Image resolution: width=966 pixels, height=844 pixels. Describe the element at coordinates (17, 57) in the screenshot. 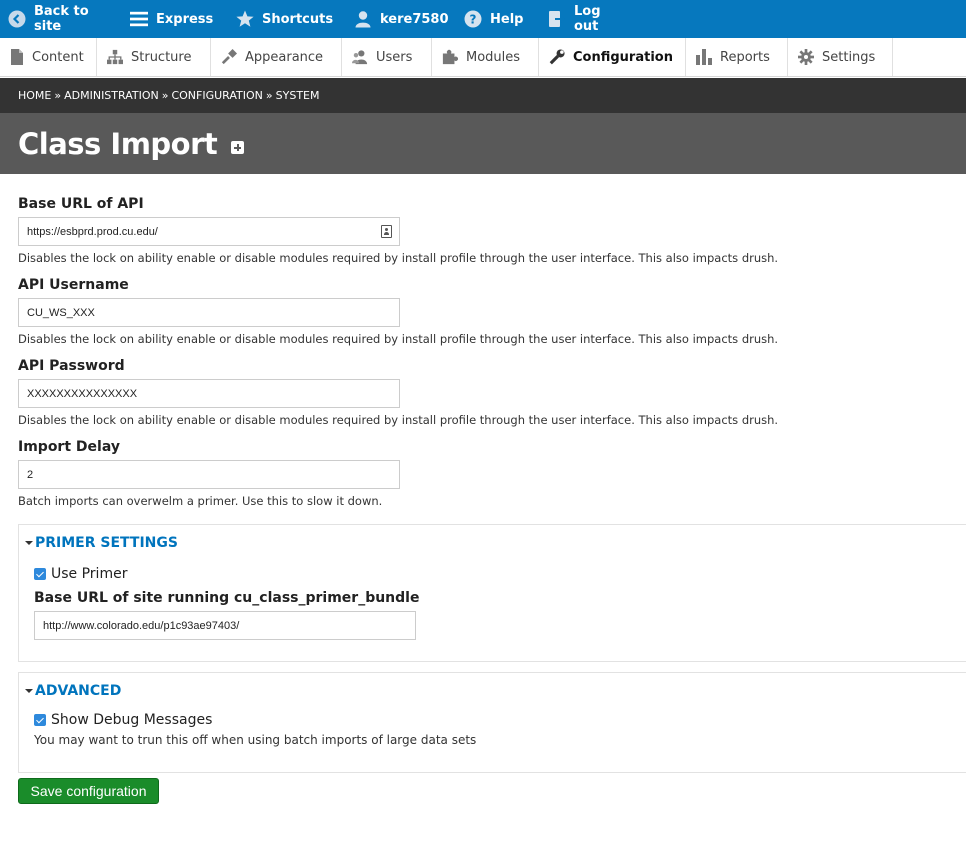

I see `document-icon` at that location.